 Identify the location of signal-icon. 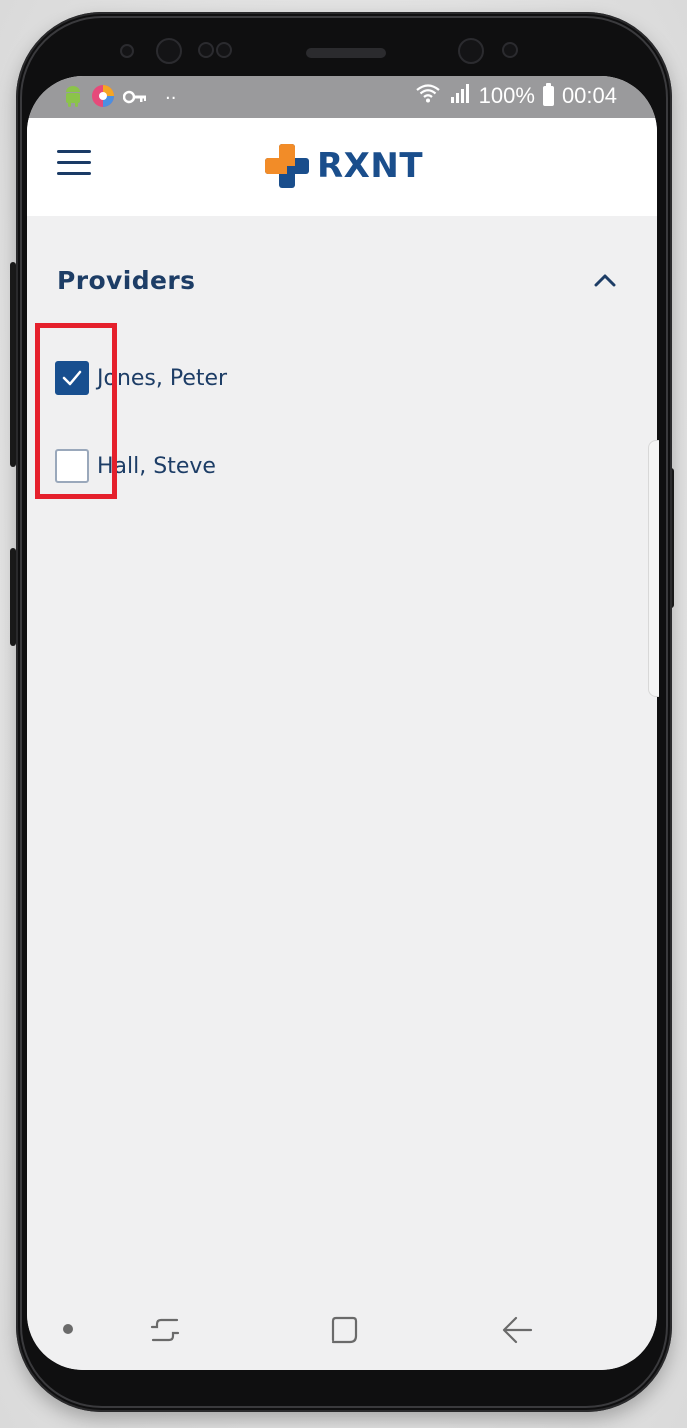
(460, 96).